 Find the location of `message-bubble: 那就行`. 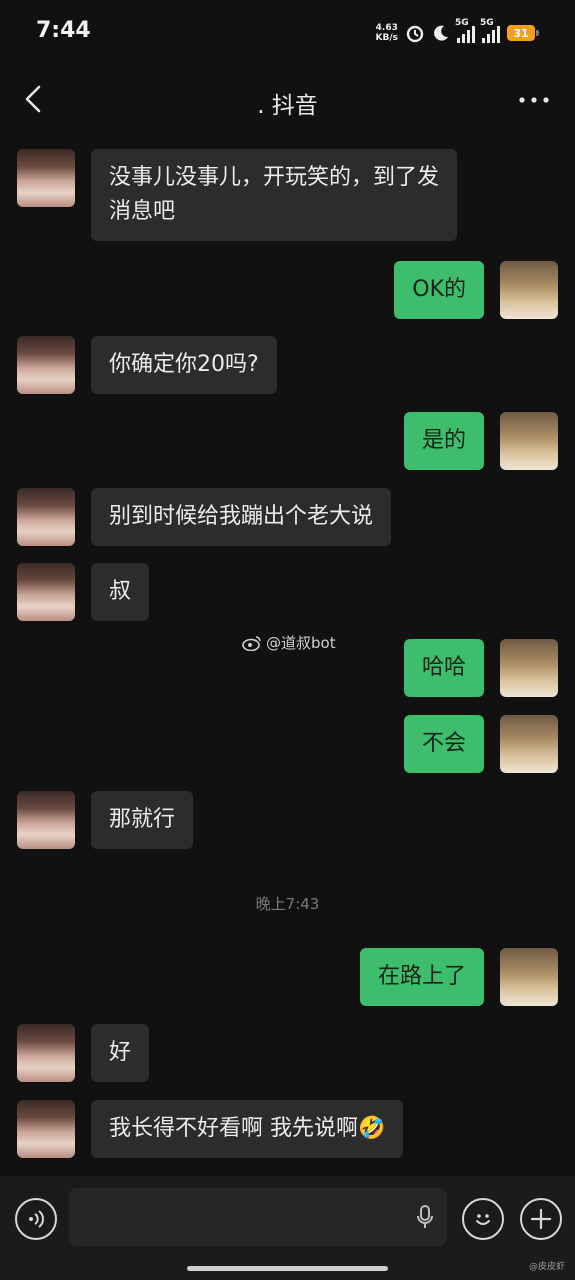

message-bubble: 那就行 is located at coordinates (142, 820).